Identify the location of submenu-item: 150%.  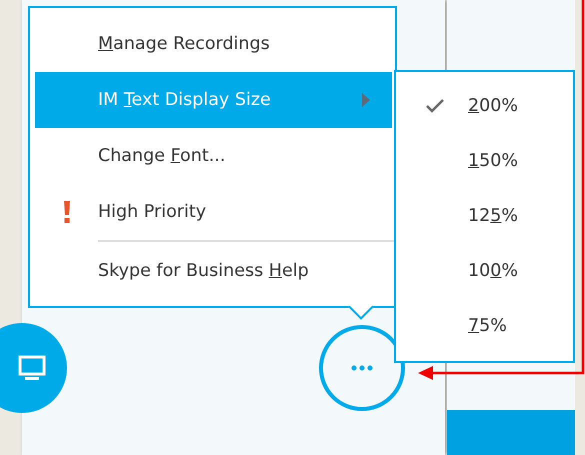
(484, 160).